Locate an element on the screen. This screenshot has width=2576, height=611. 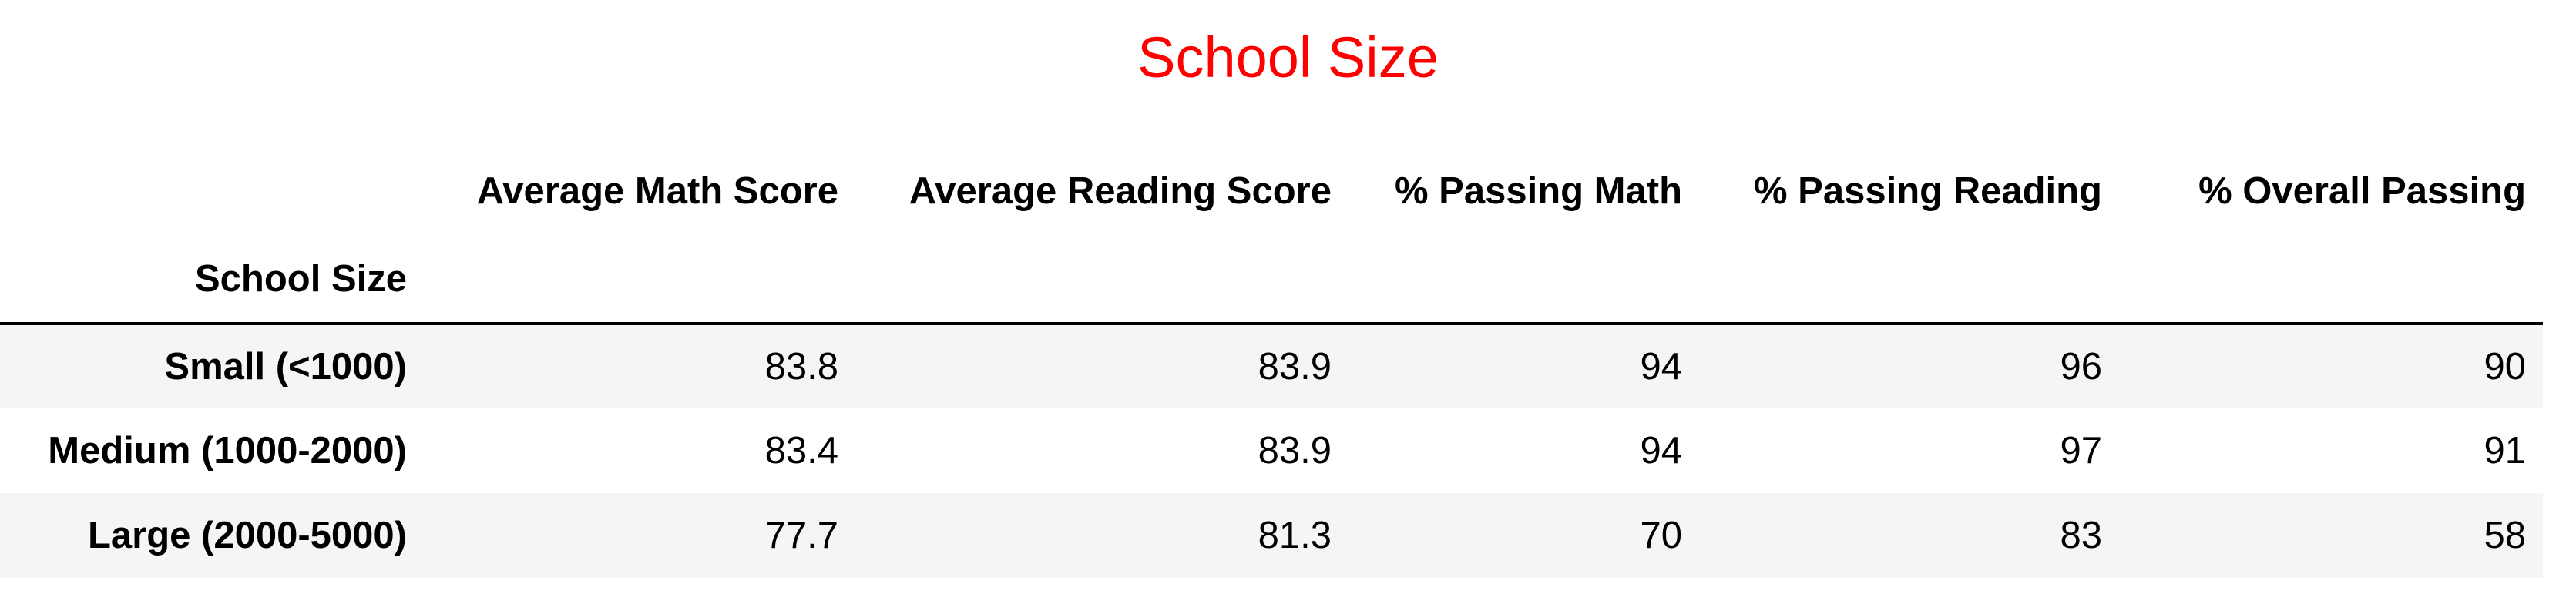
table-cell: 58 is located at coordinates (2505, 535).